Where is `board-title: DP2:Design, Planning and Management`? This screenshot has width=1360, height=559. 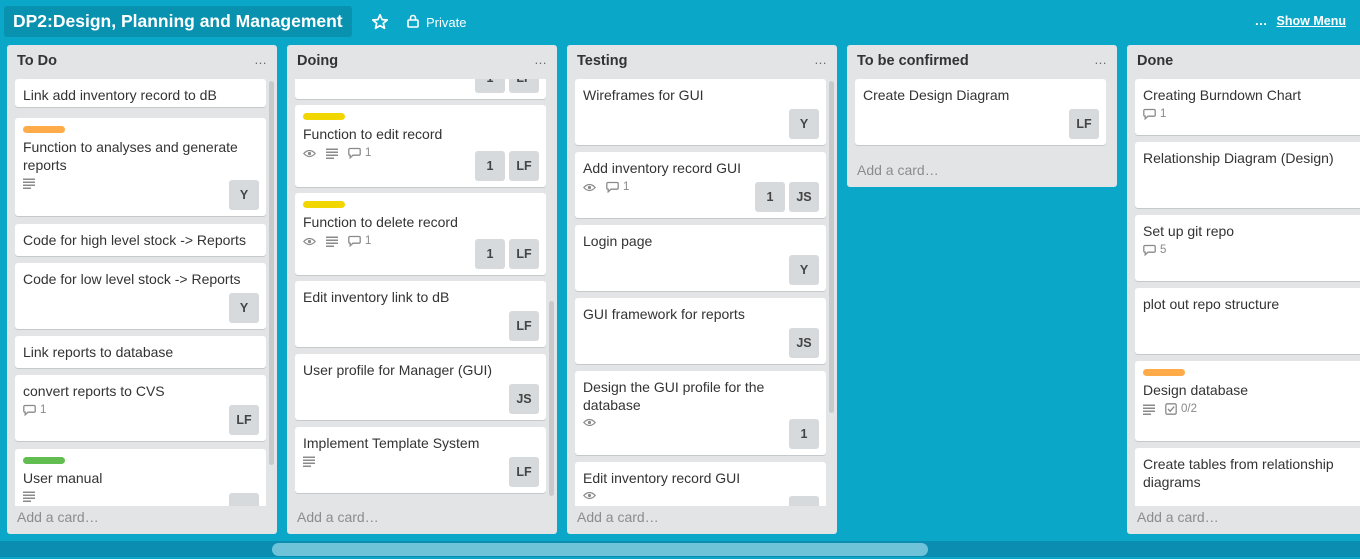 board-title: DP2:Design, Planning and Management is located at coordinates (178, 21).